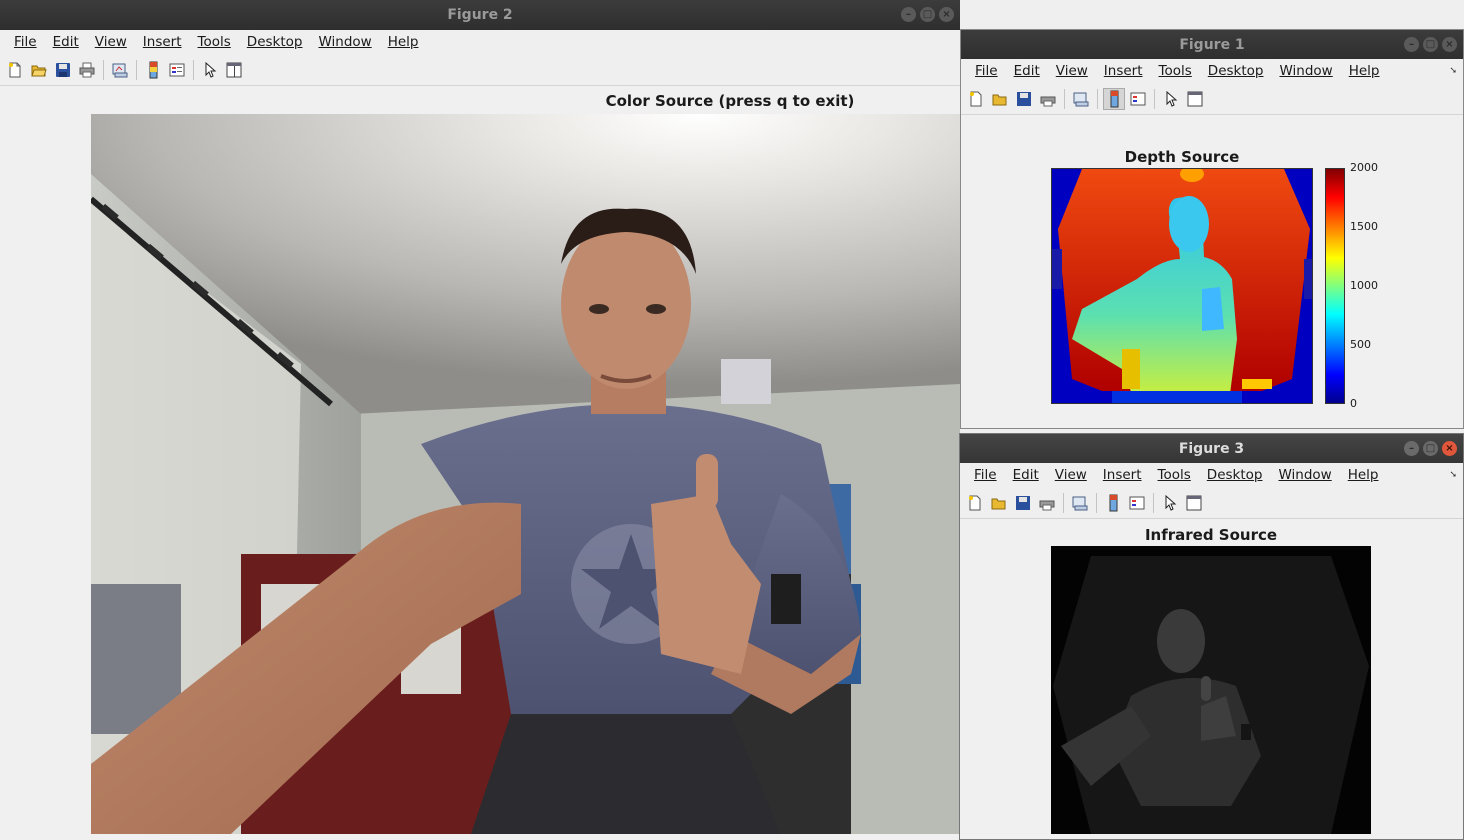 The width and height of the screenshot is (1464, 840). I want to click on figure1-window-title: Figure 1, so click(1212, 45).